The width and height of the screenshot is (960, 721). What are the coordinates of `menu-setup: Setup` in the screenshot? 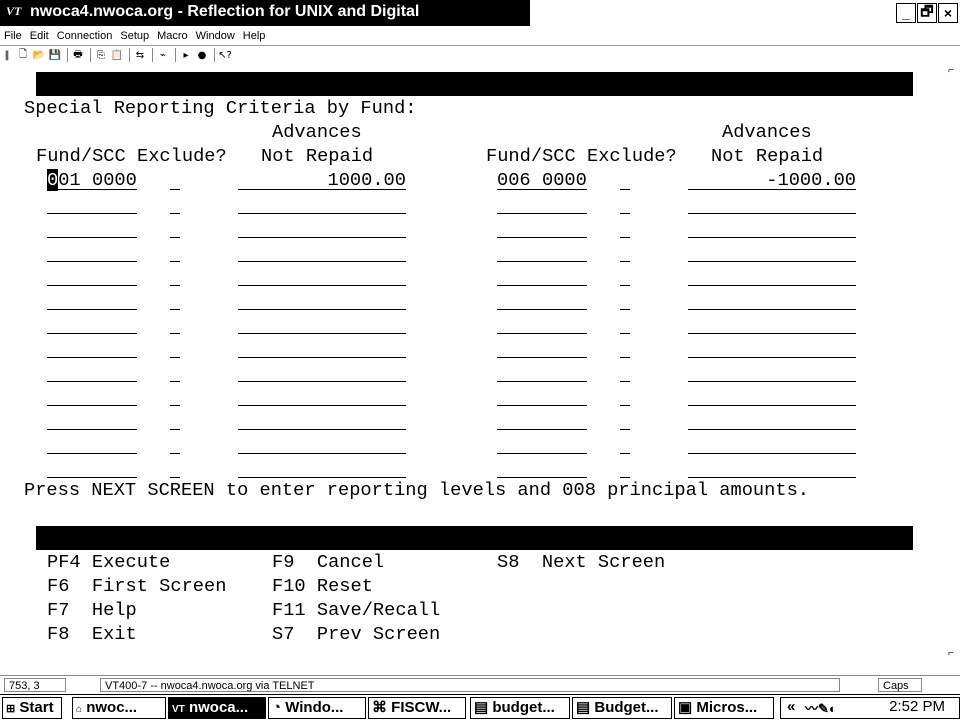 It's located at (134, 36).